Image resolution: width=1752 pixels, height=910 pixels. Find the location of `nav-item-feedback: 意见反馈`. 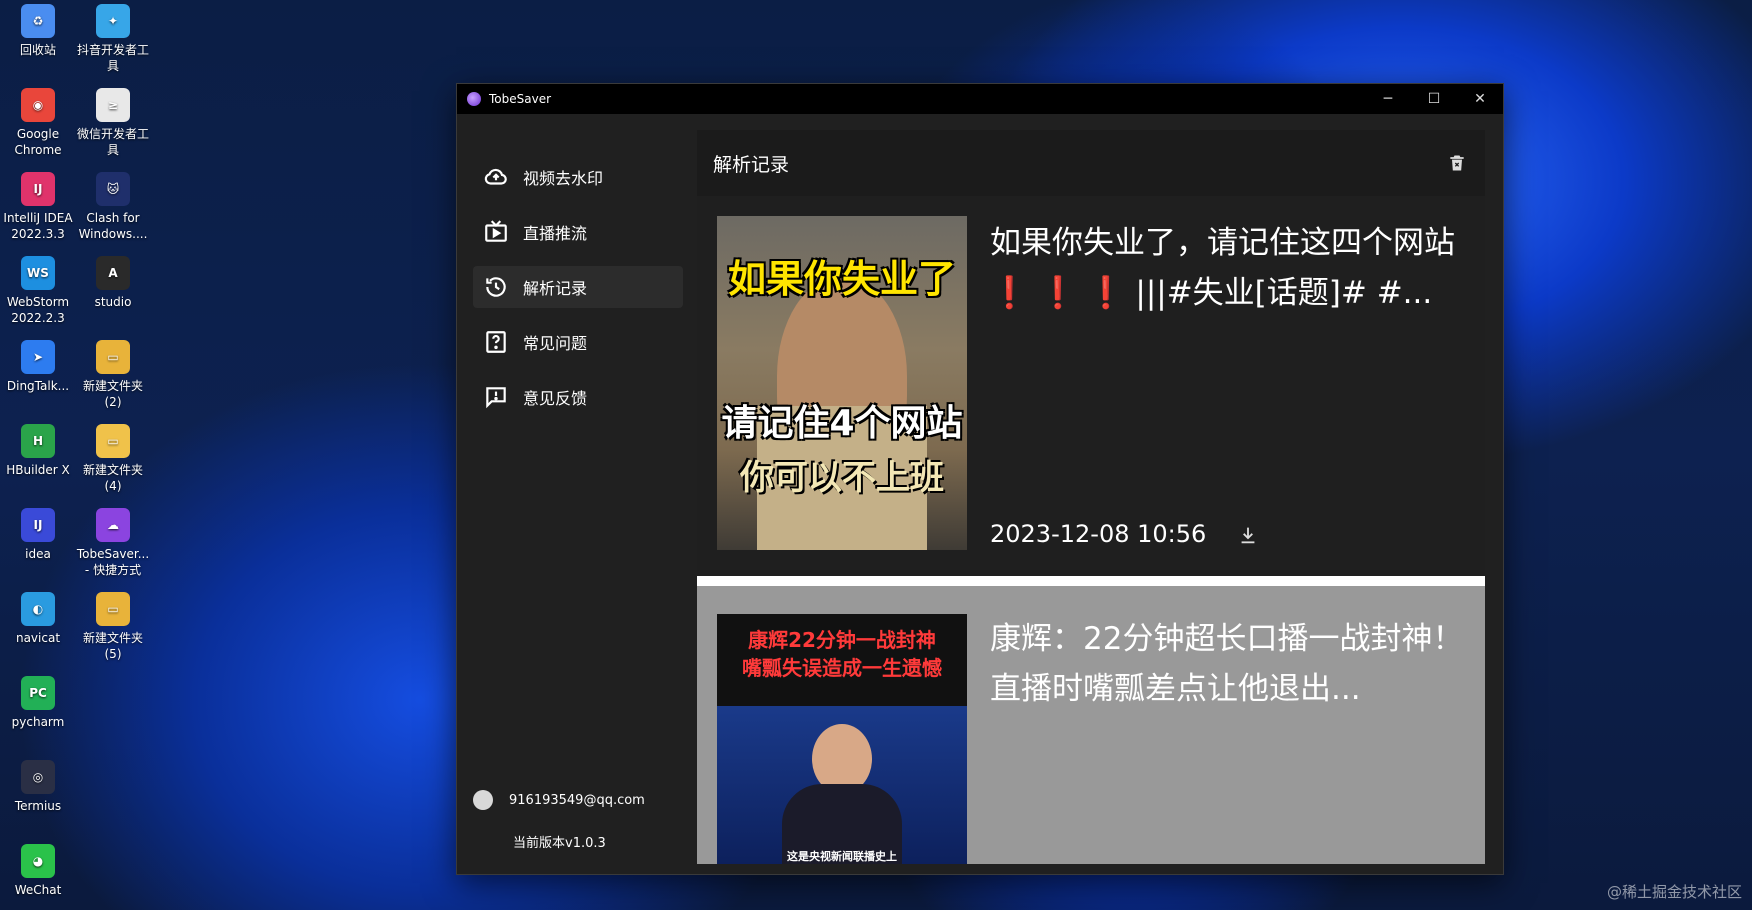

nav-item-feedback: 意见反馈 is located at coordinates (578, 397).